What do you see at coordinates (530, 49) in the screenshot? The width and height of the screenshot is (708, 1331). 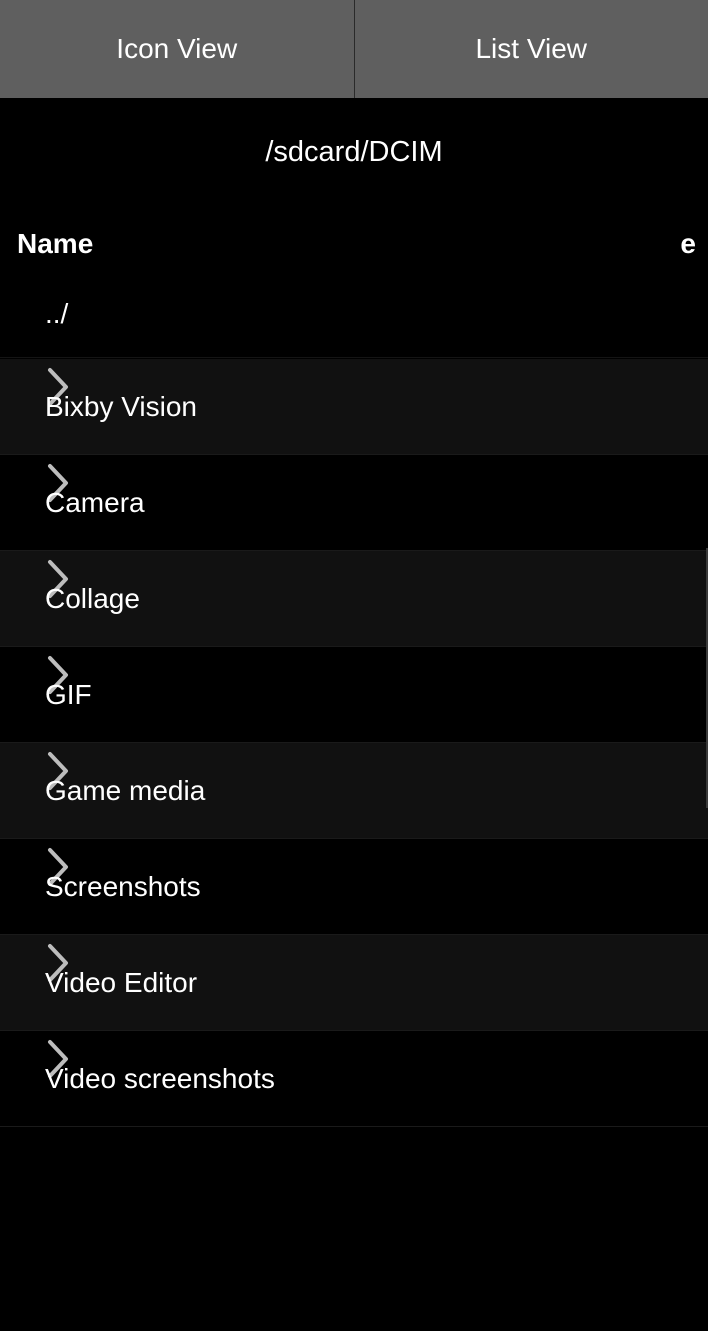 I see `tab-list-view: List View` at bounding box center [530, 49].